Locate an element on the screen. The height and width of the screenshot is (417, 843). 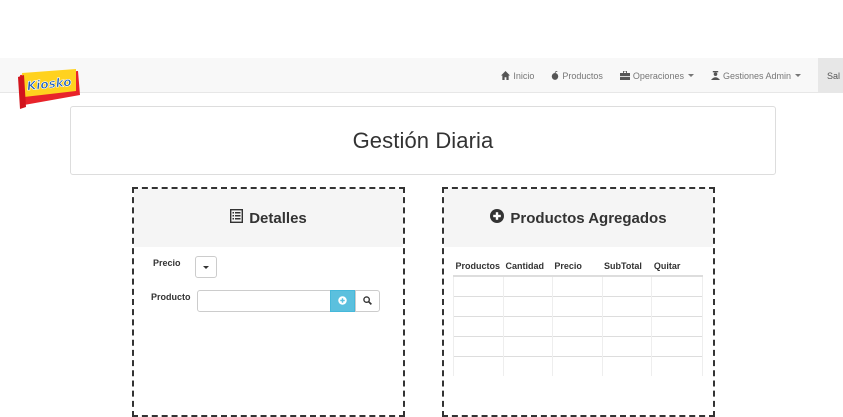
column-header-cantidad: Cantidad is located at coordinates (528, 266).